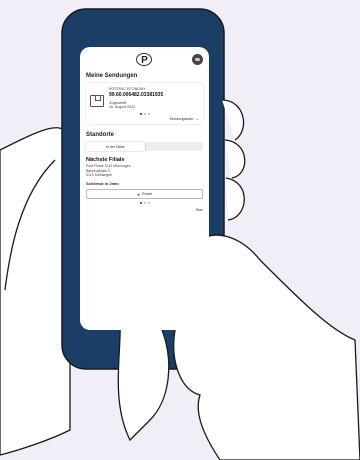 Image resolution: width=360 pixels, height=460 pixels. I want to click on app-header: P, so click(144, 60).